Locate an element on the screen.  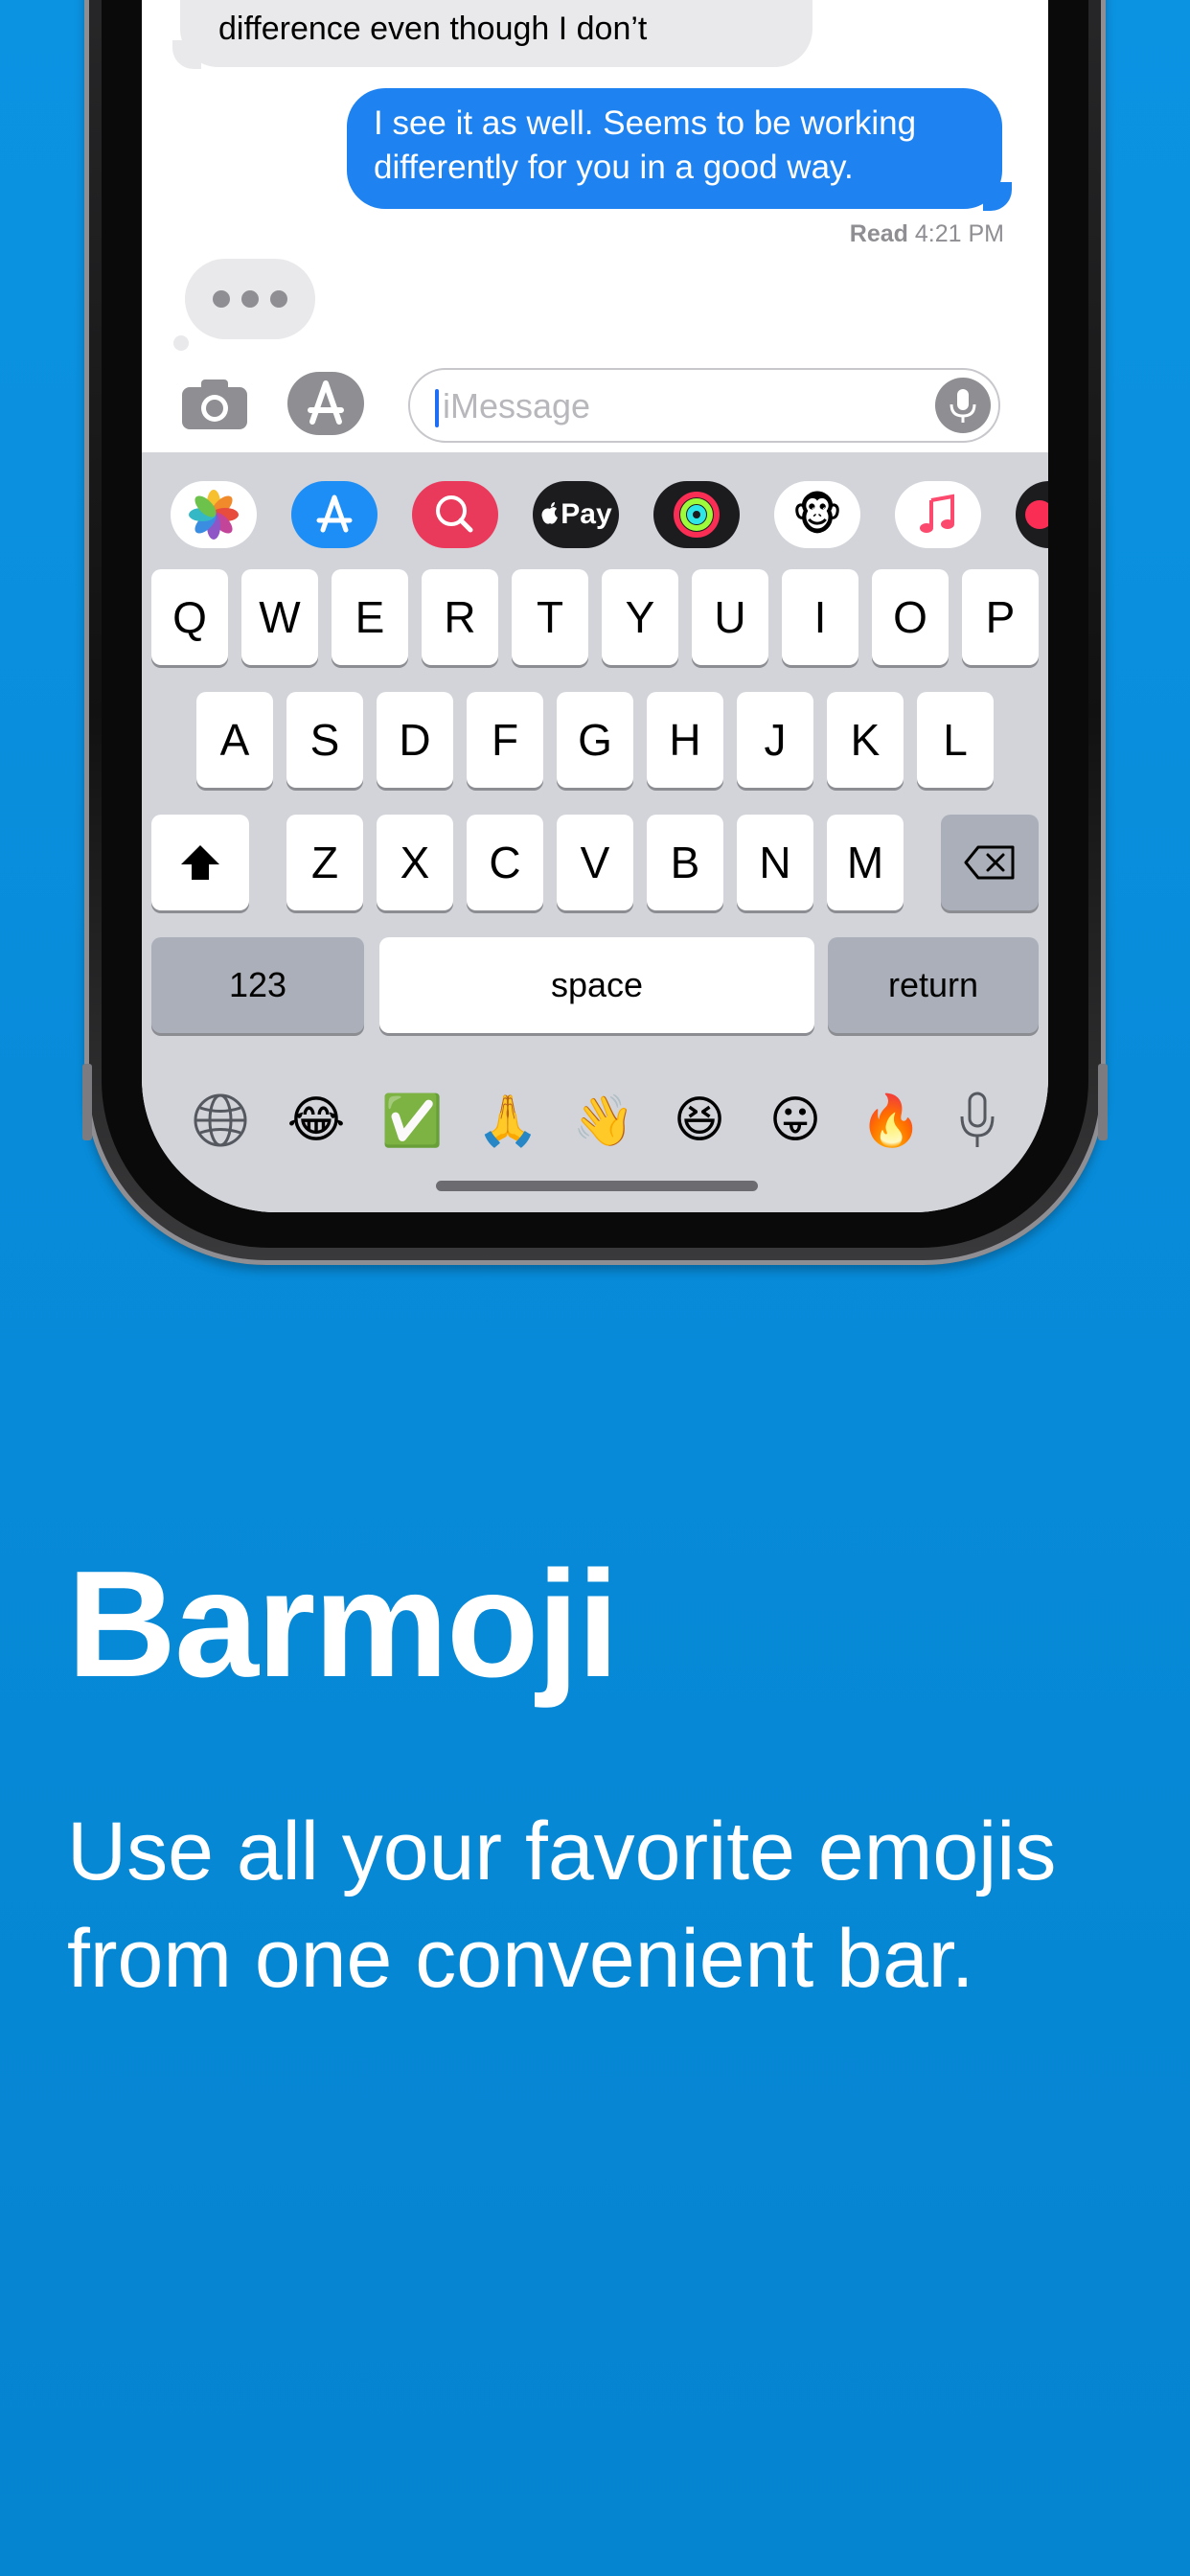
barmoji-emoji-bar: 😂 ✅ 🙏 👋 😆 😛 🔥 is located at coordinates (595, 1125).